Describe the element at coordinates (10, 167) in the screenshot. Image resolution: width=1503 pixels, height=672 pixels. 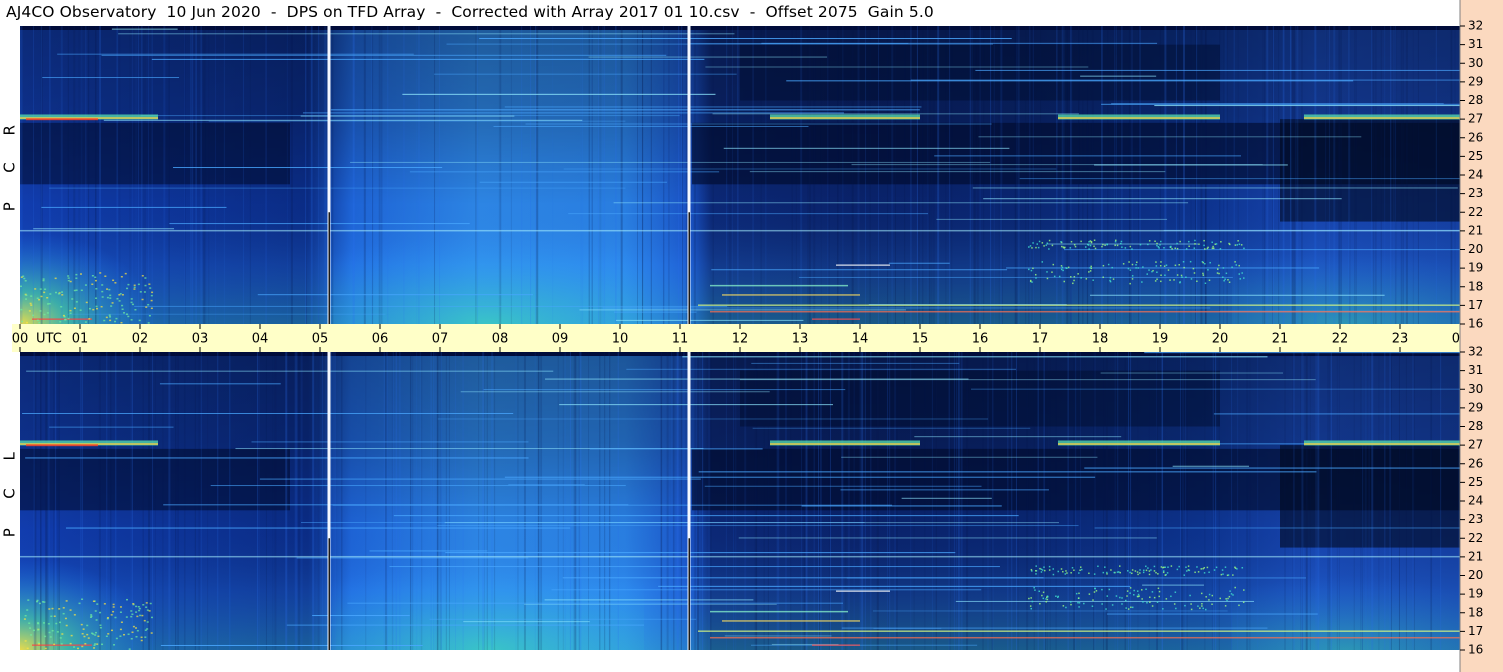
I see `panel-label-letter: C` at that location.